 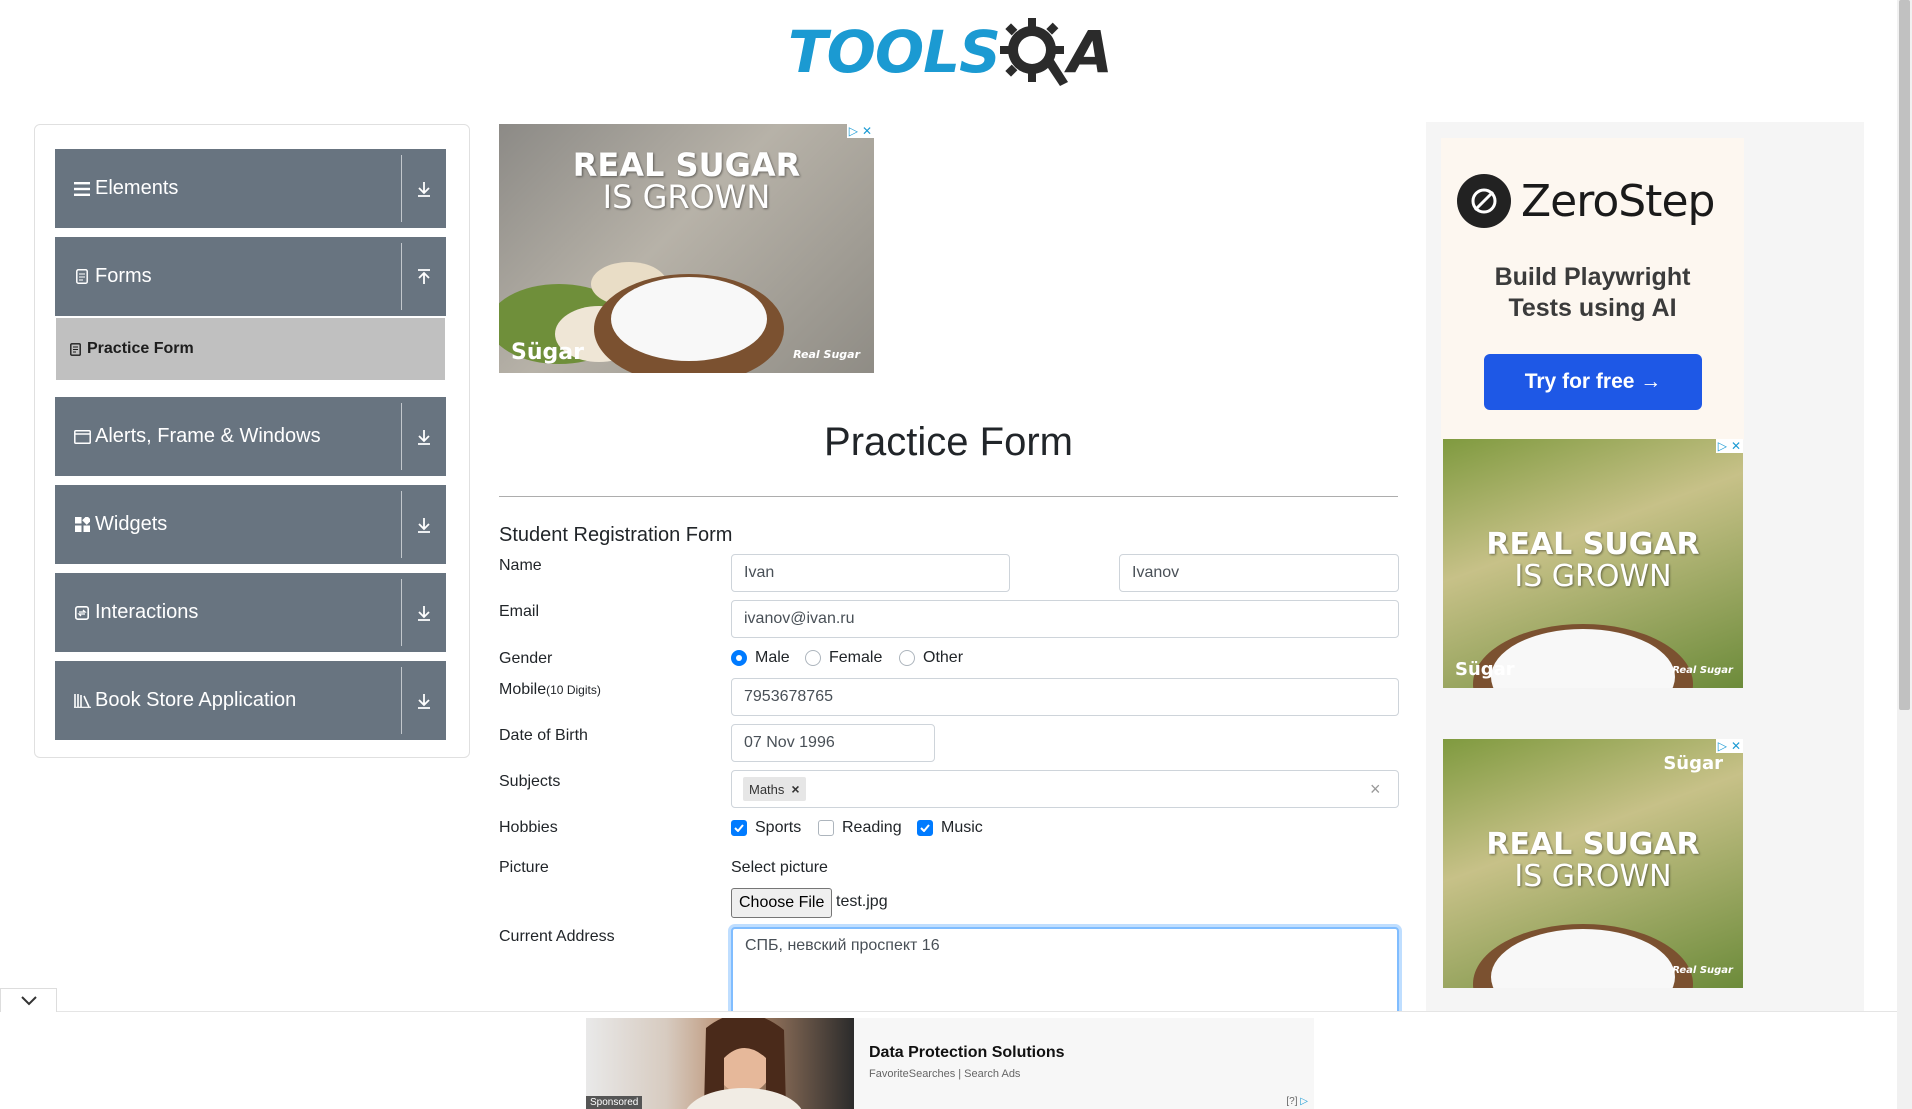 What do you see at coordinates (250, 524) in the screenshot?
I see `sidebar-group-widgets: Widgets` at bounding box center [250, 524].